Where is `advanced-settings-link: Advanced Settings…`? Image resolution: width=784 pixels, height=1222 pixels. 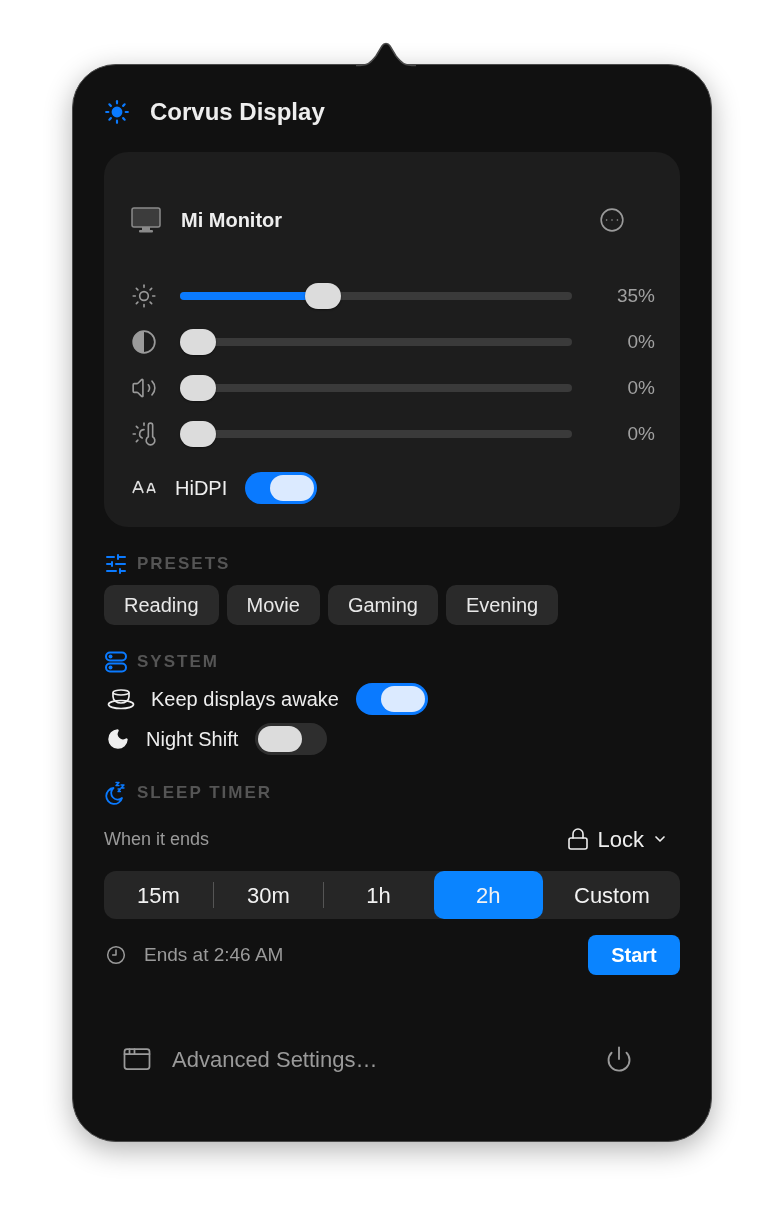 advanced-settings-link: Advanced Settings… is located at coordinates (250, 1059).